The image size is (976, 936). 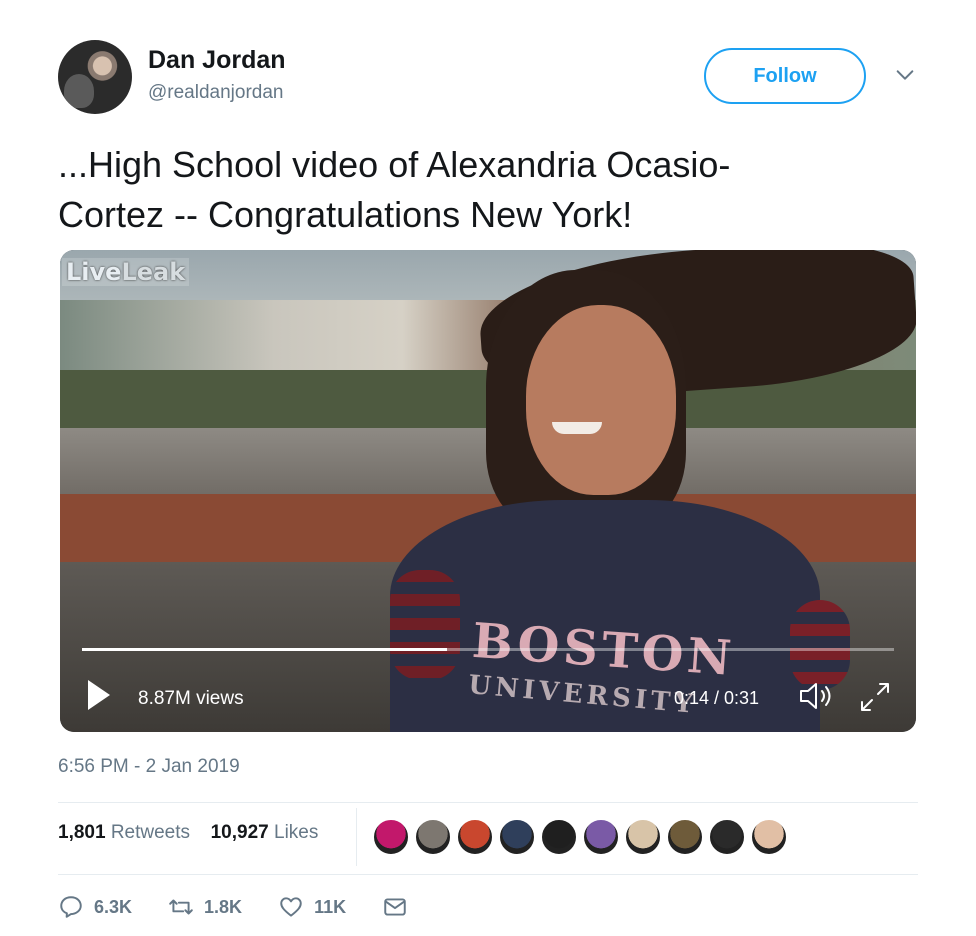 I want to click on retweets-label: Retweets, so click(x=150, y=832).